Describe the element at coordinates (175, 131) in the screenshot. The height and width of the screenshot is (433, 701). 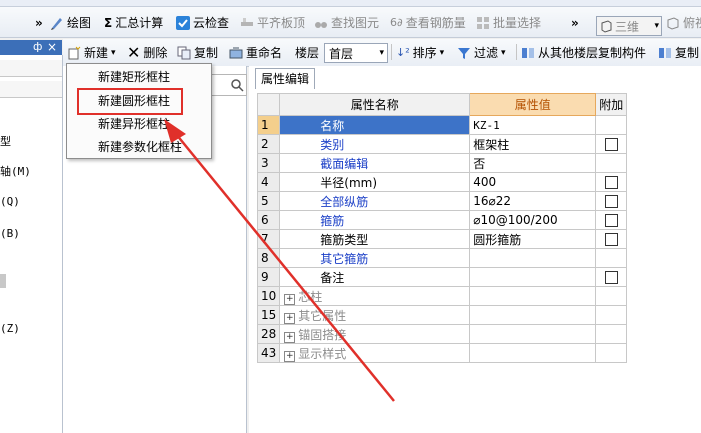
I see `arrow-head` at that location.